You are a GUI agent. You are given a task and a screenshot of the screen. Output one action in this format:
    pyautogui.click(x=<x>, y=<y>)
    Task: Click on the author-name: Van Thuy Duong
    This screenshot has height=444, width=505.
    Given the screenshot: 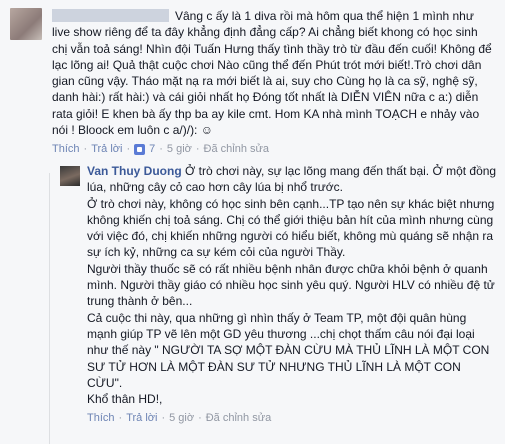 What is the action you would take?
    pyautogui.click(x=134, y=171)
    